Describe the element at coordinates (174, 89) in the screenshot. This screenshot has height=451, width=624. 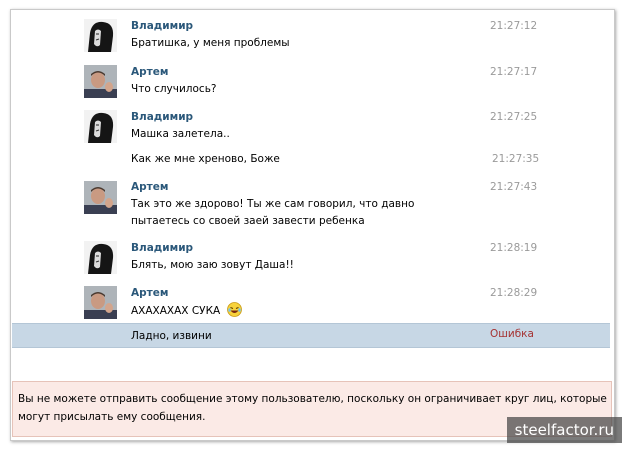
I see `message-text: Что случилось?` at that location.